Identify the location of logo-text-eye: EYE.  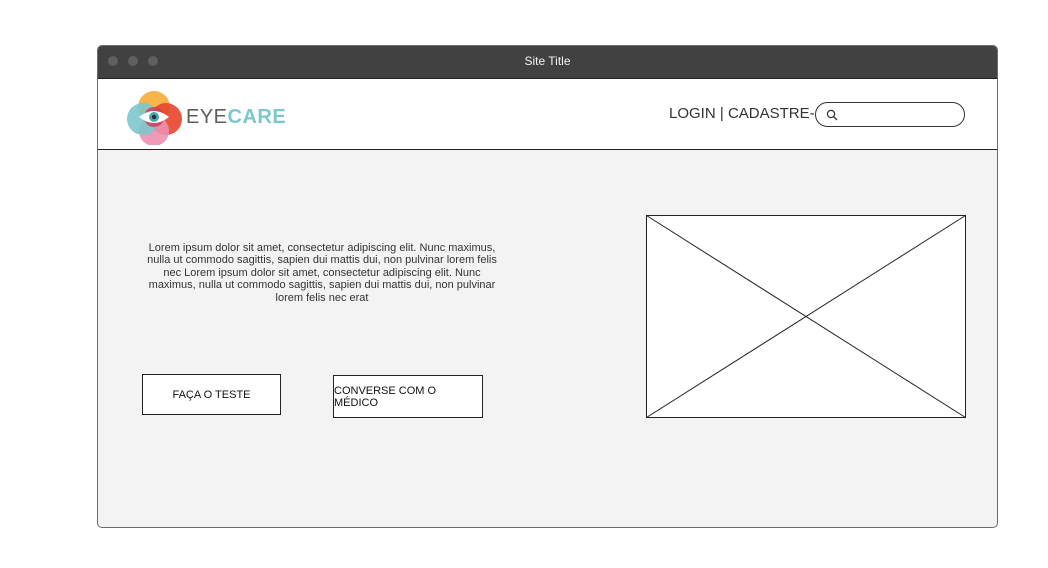
(207, 117).